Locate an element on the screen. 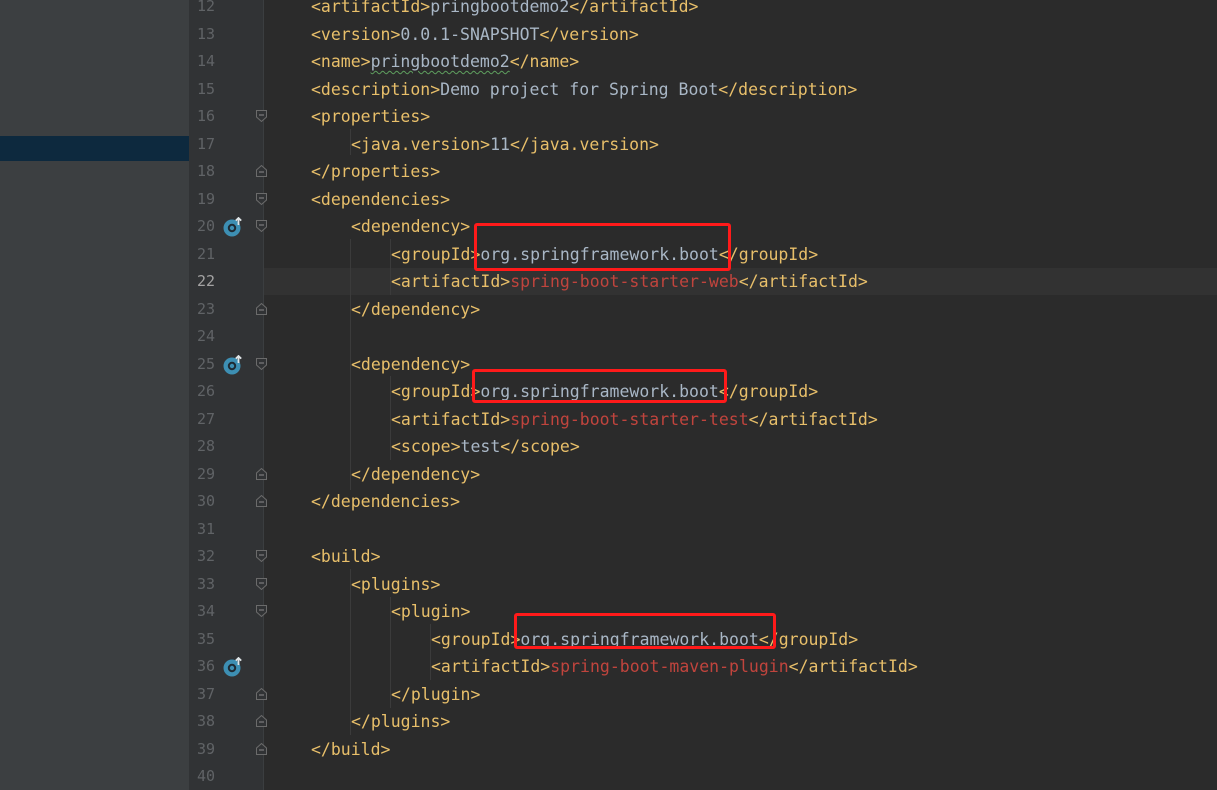 The image size is (1217, 790). code-line: 14 <name>pringbootdemo2</name> is located at coordinates (703, 61).